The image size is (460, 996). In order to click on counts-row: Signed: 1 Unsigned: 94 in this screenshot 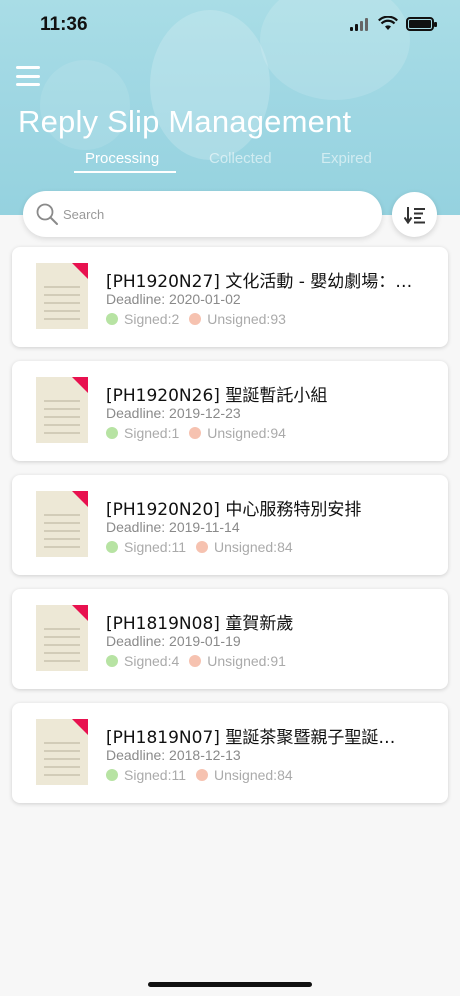, I will do `click(196, 433)`.